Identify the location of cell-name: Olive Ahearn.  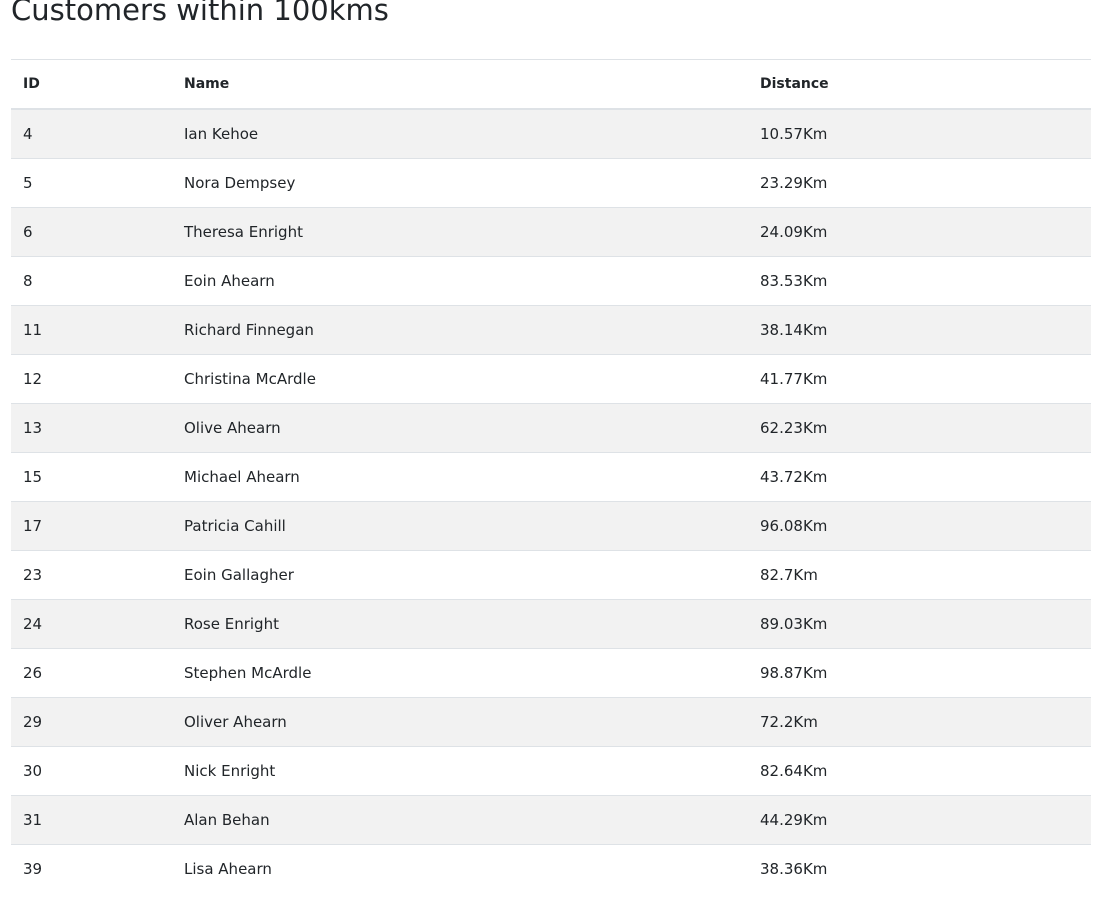
(460, 428).